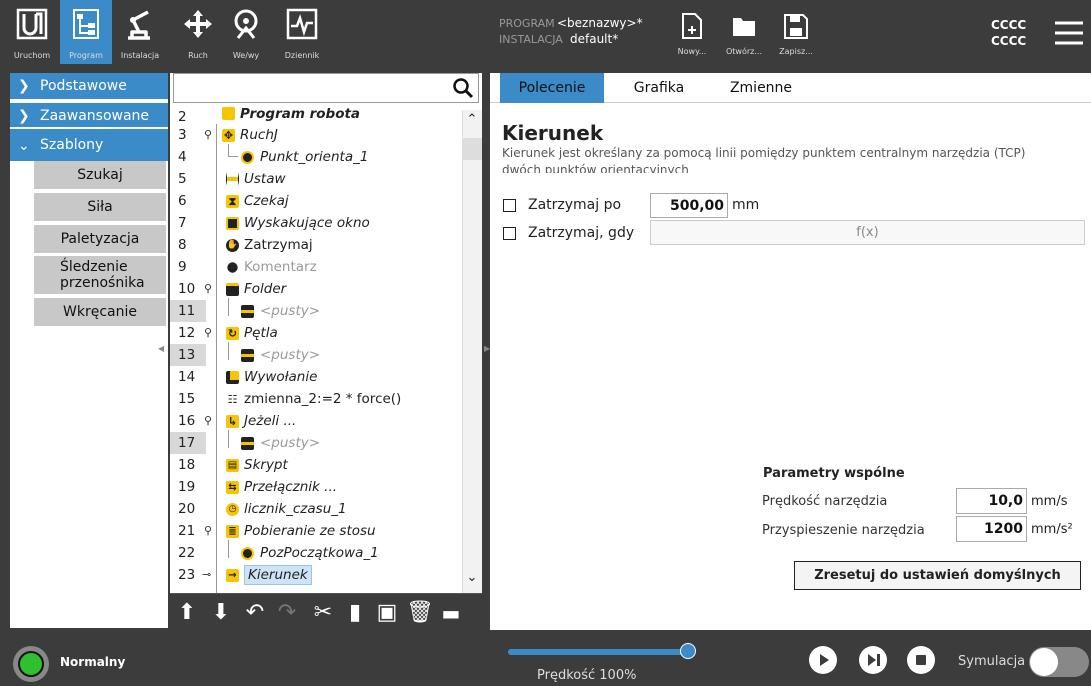  What do you see at coordinates (472, 579) in the screenshot?
I see `scroll-down-icon: ⌄` at bounding box center [472, 579].